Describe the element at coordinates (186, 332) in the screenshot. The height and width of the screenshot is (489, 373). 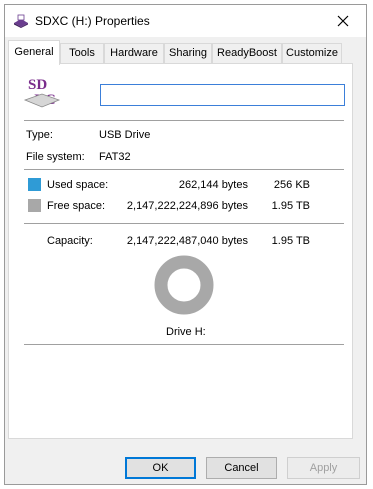
I see `drive-caption: Drive H:` at that location.